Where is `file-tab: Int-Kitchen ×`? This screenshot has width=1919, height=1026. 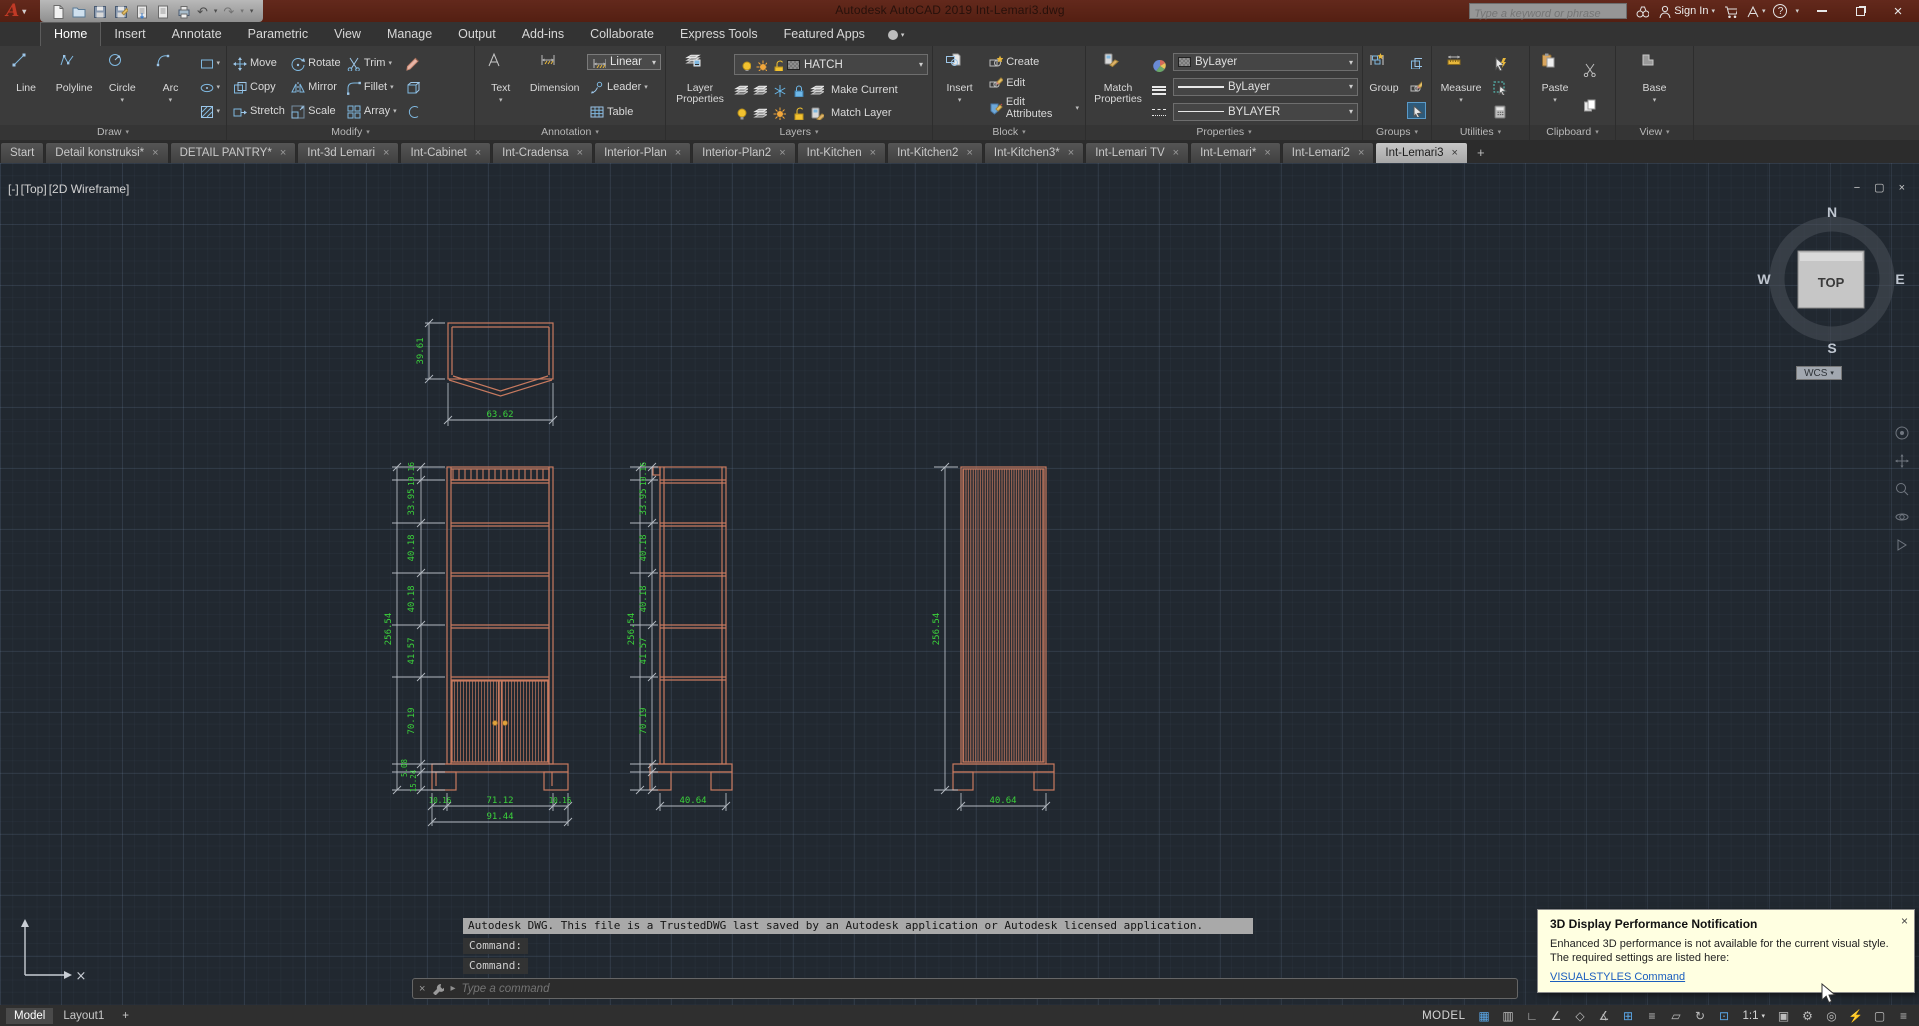 file-tab: Int-Kitchen × is located at coordinates (841, 152).